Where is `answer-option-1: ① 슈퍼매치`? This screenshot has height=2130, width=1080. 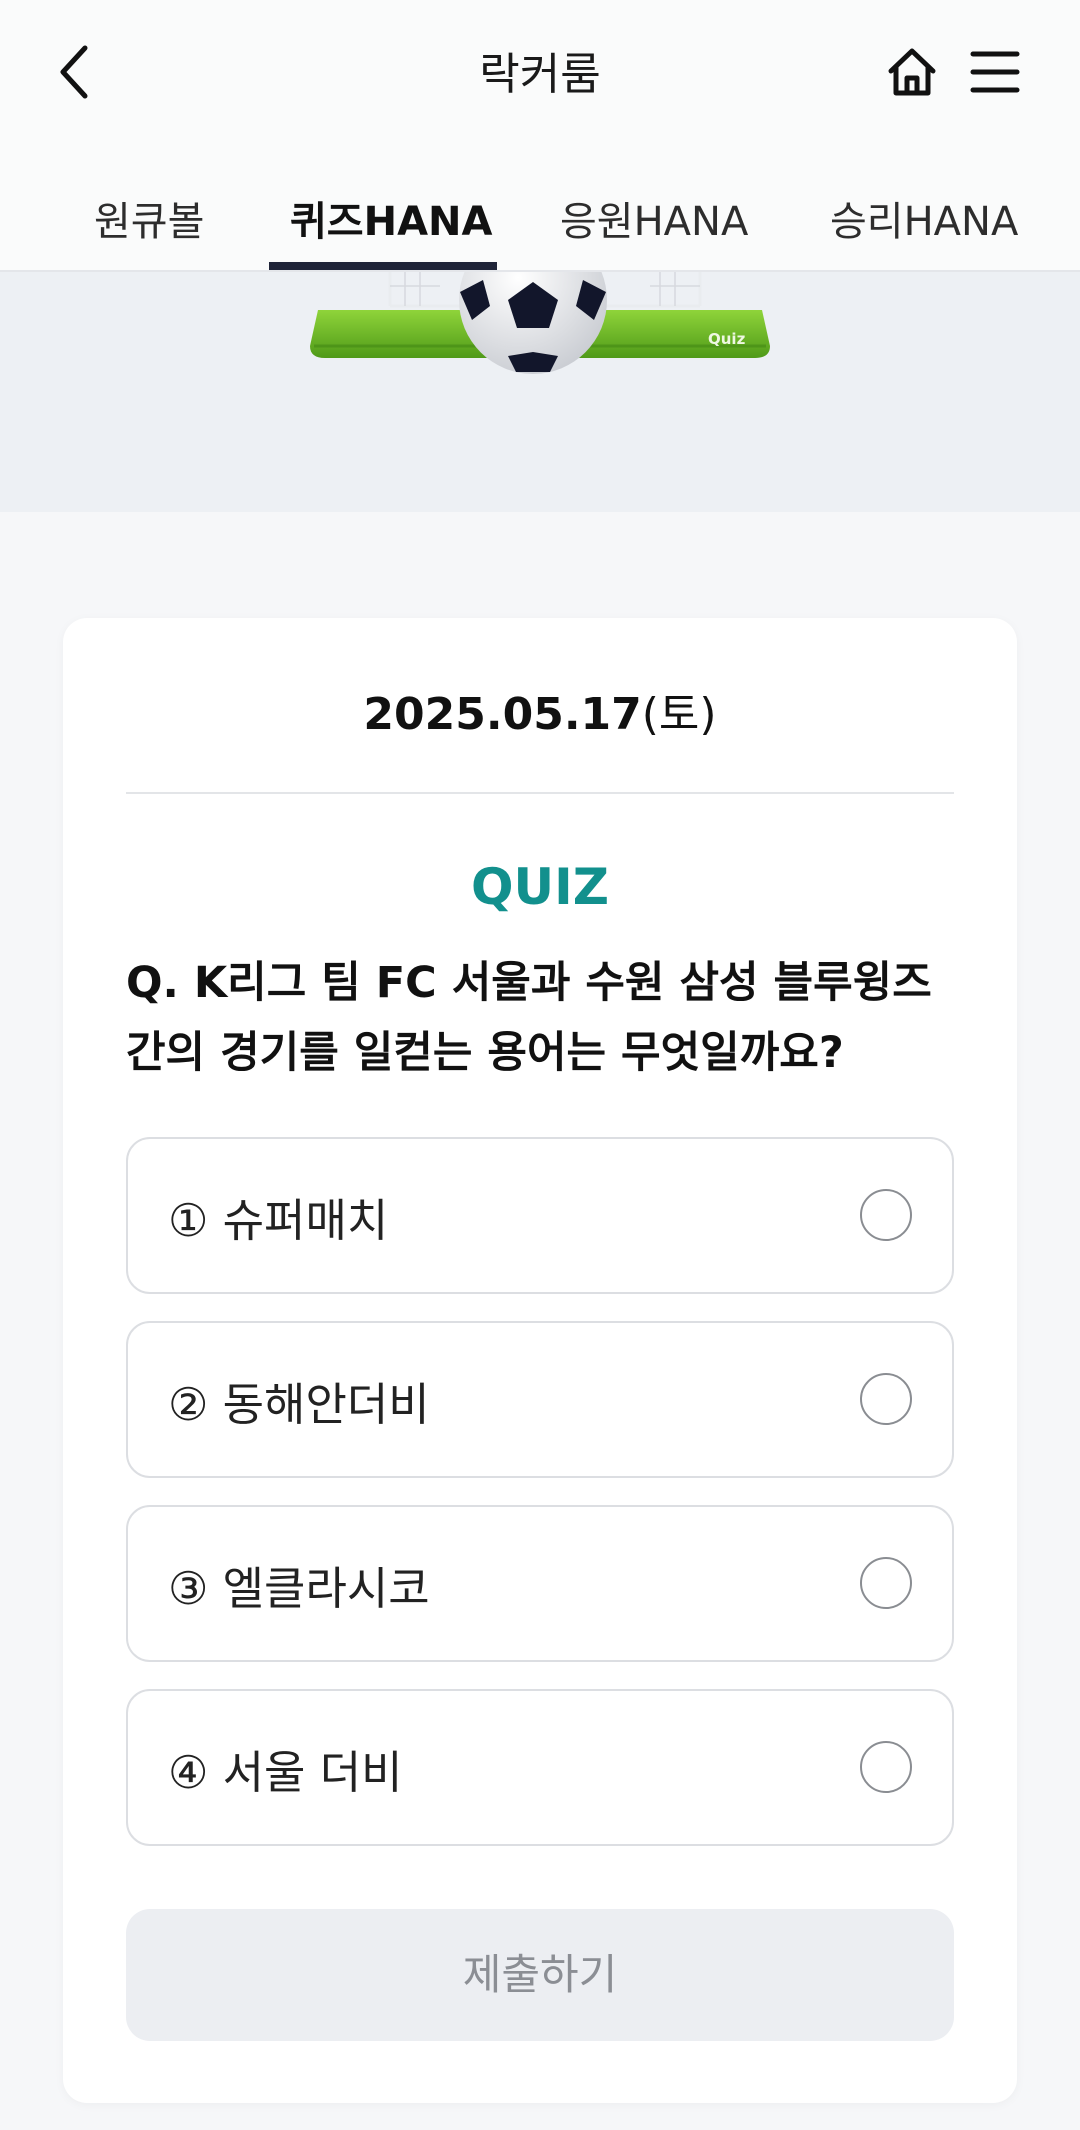 answer-option-1: ① 슈퍼매치 is located at coordinates (540, 1215).